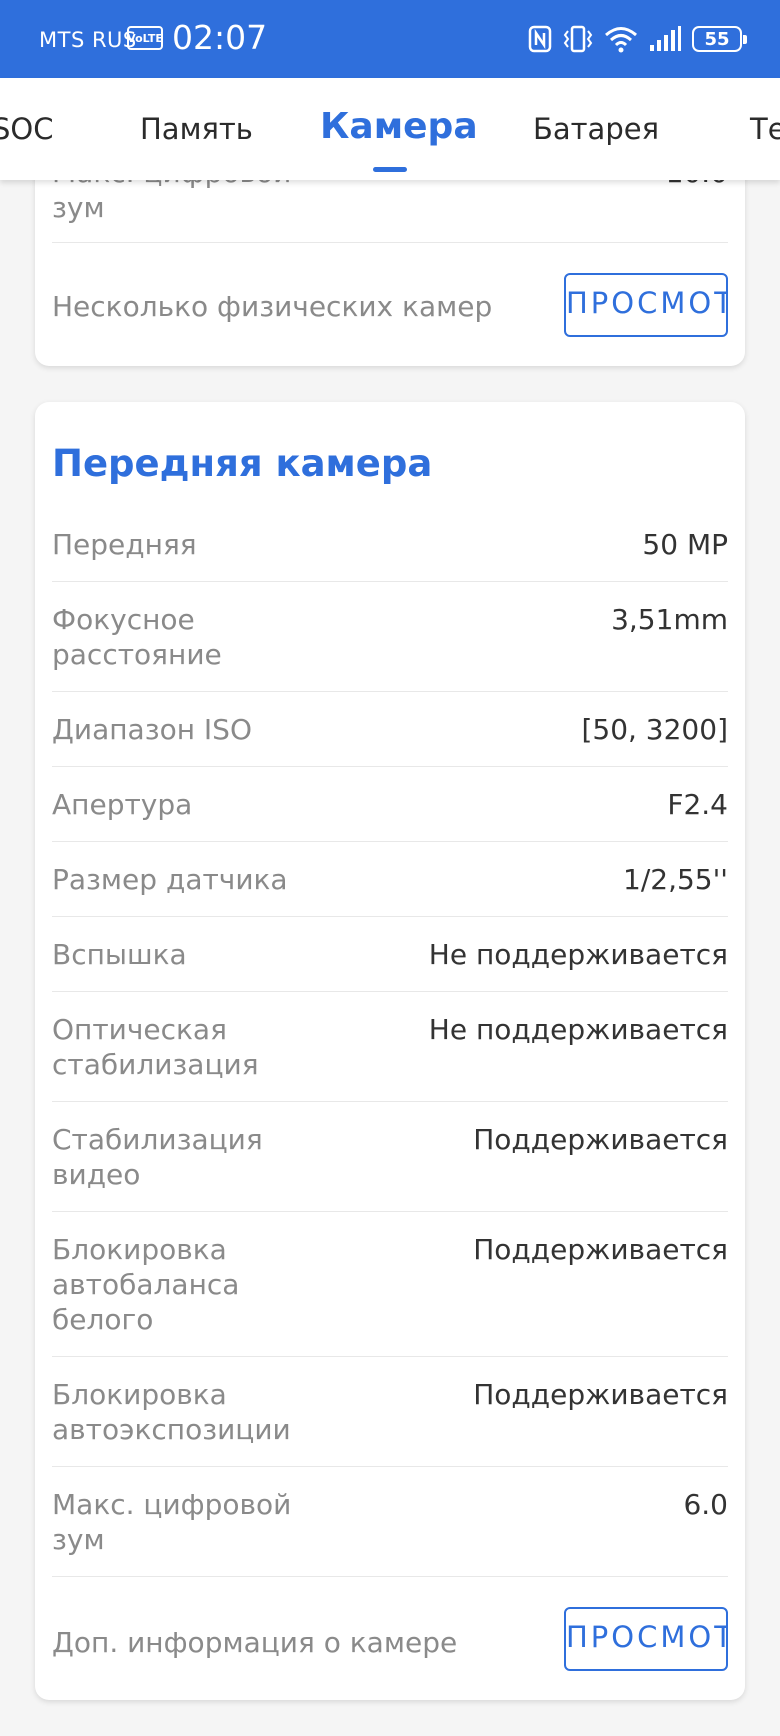 The image size is (780, 1736). Describe the element at coordinates (255, 1642) in the screenshot. I see `row-label: Доп. информация о камере` at that location.